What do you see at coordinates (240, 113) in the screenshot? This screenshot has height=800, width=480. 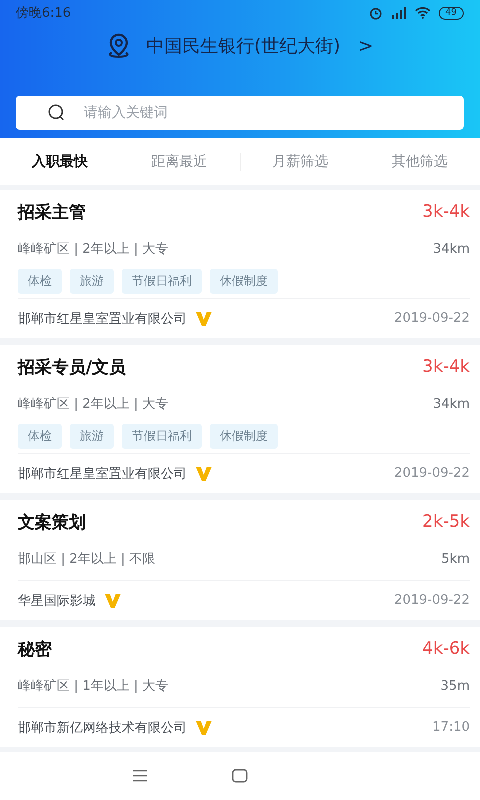 I see `search-field: 请输入关键词` at bounding box center [240, 113].